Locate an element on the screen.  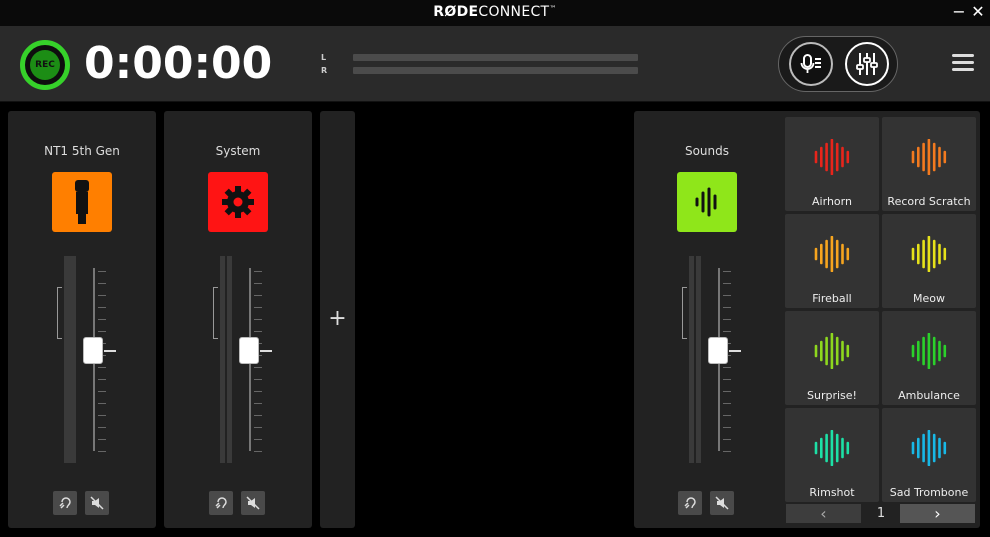
page-number: 1 is located at coordinates (881, 513).